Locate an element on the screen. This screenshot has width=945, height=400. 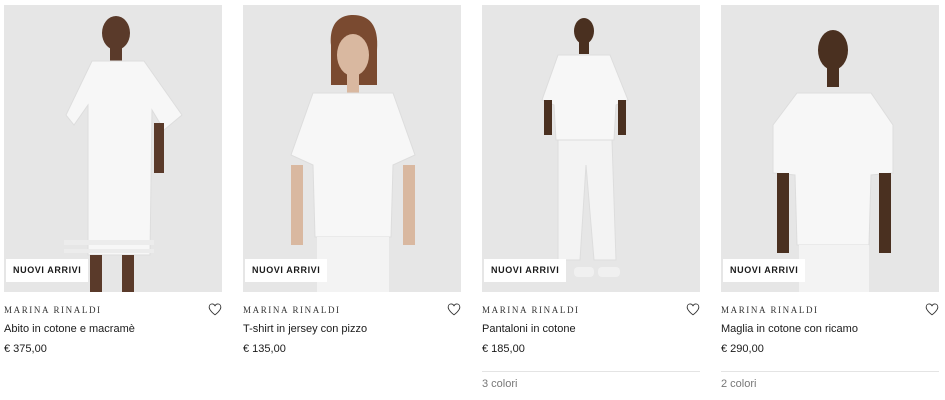
product-name: Abito in cotone e macramè is located at coordinates (69, 329).